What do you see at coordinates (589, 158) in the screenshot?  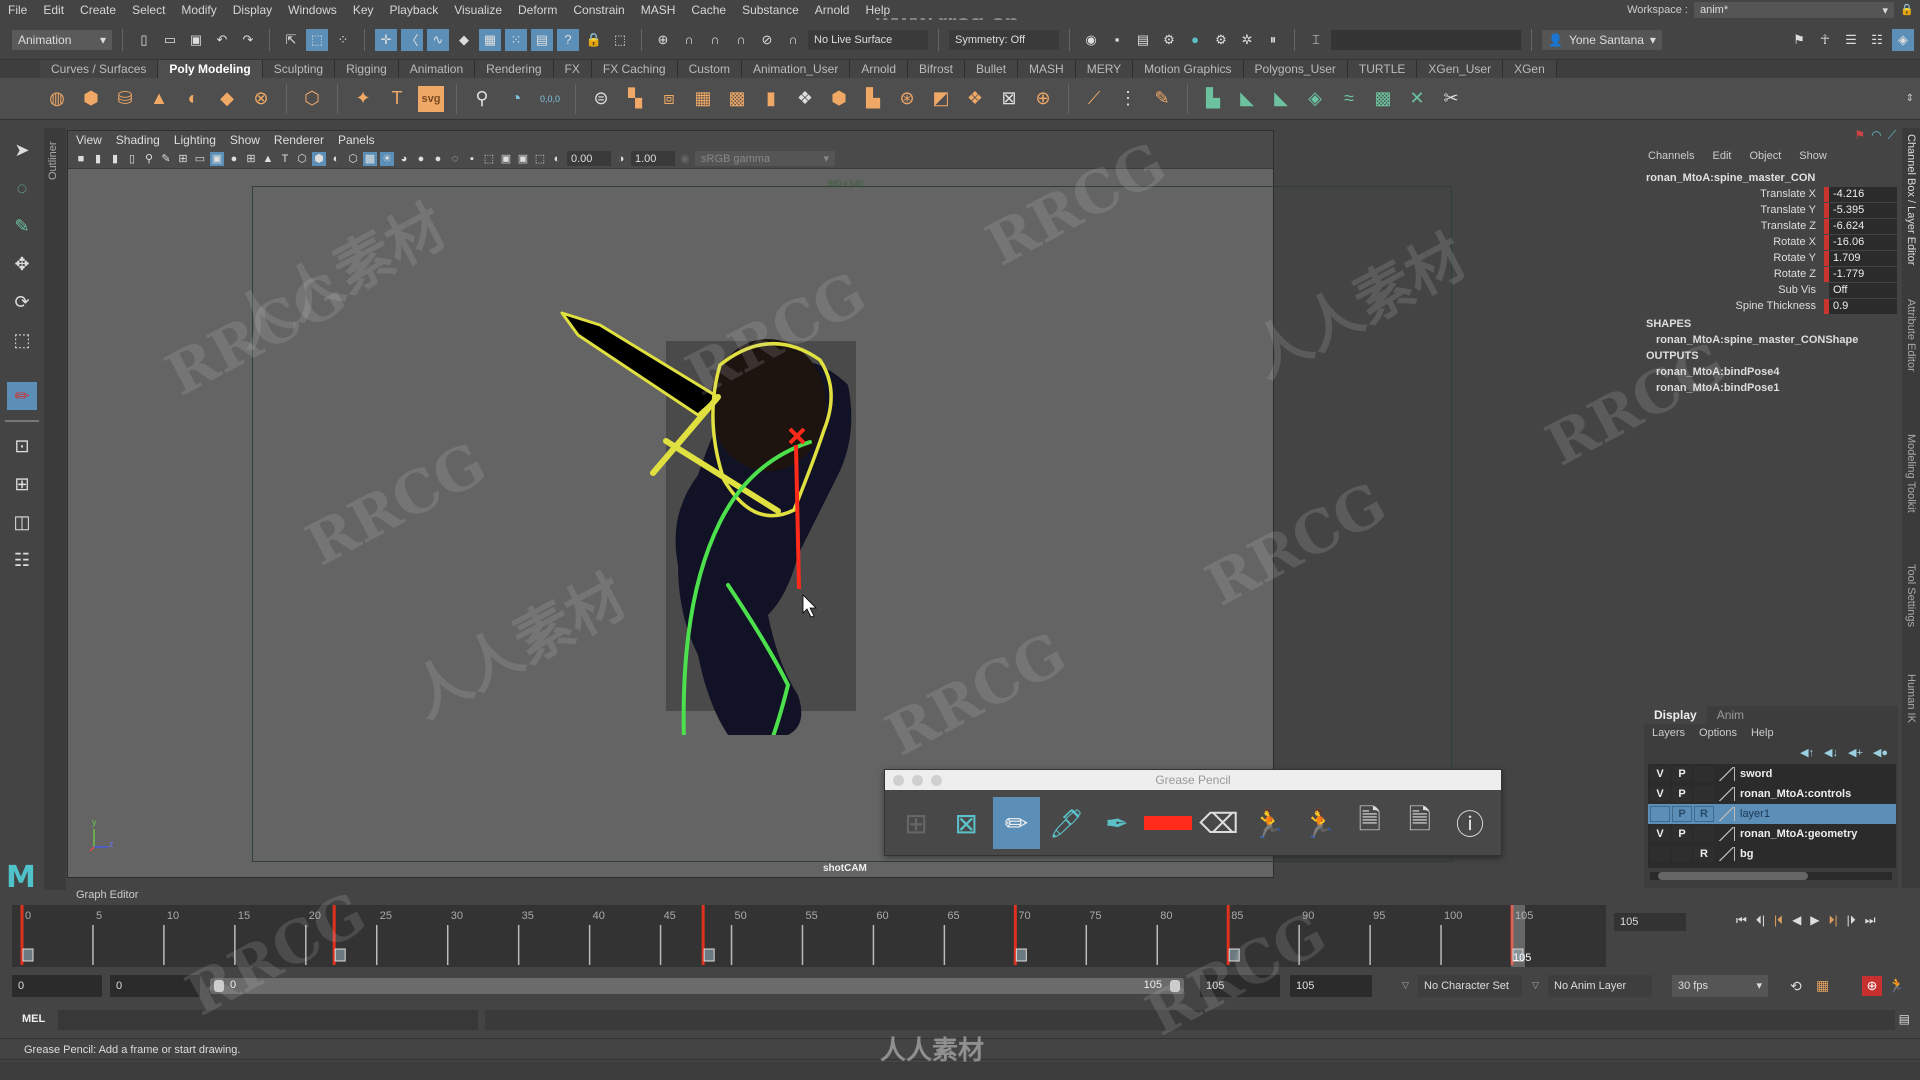 I see `exposure-field: 0.00` at bounding box center [589, 158].